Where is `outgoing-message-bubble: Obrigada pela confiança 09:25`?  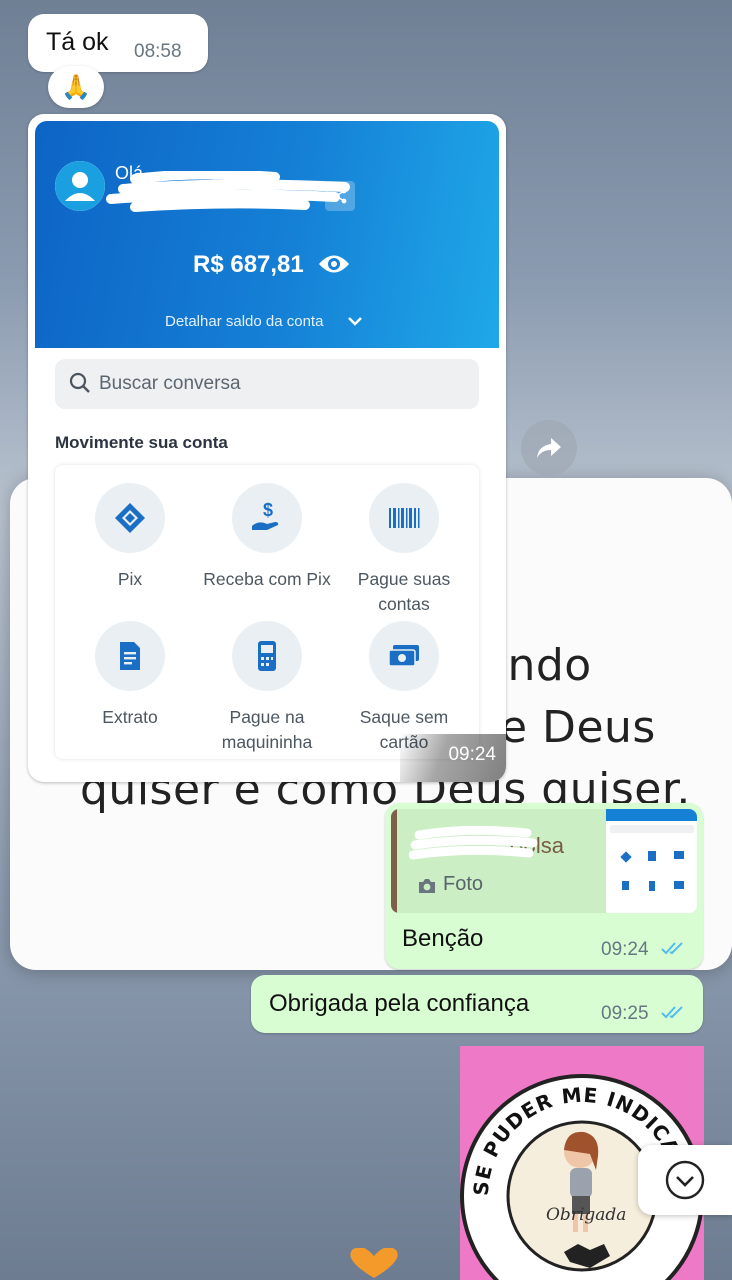
outgoing-message-bubble: Obrigada pela confiança 09:25 is located at coordinates (477, 1004).